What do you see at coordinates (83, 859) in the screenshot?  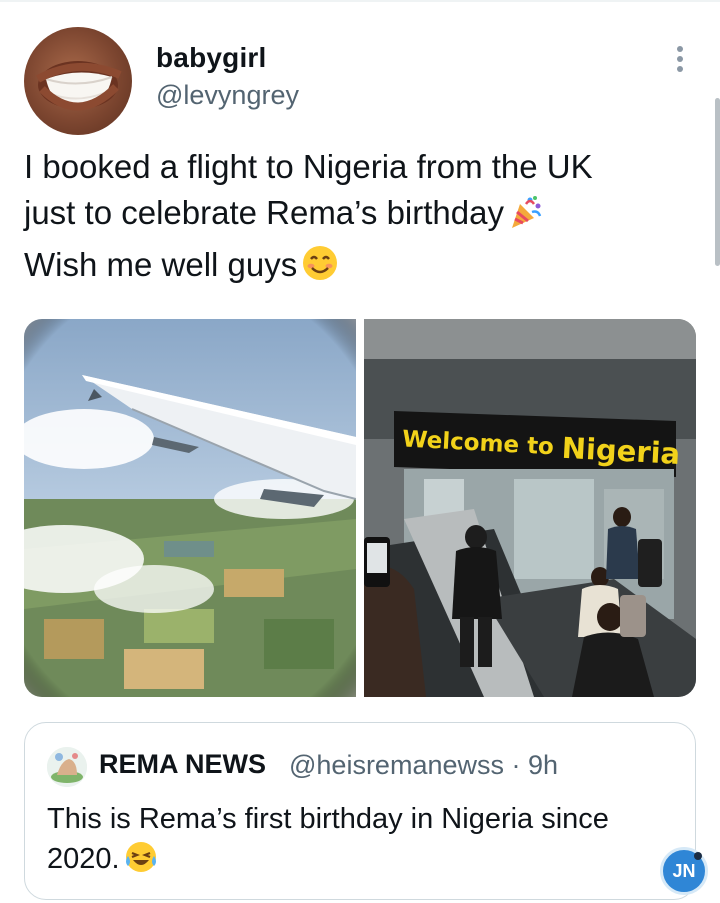 I see `quoted-text-segment: 2020.` at bounding box center [83, 859].